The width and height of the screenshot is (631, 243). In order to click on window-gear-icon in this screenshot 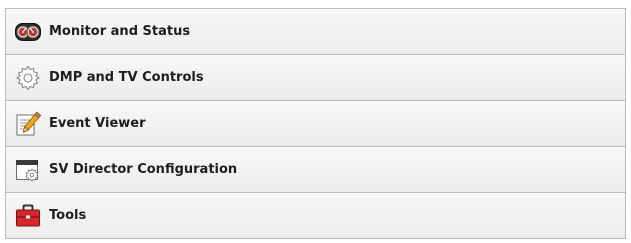, I will do `click(28, 170)`.